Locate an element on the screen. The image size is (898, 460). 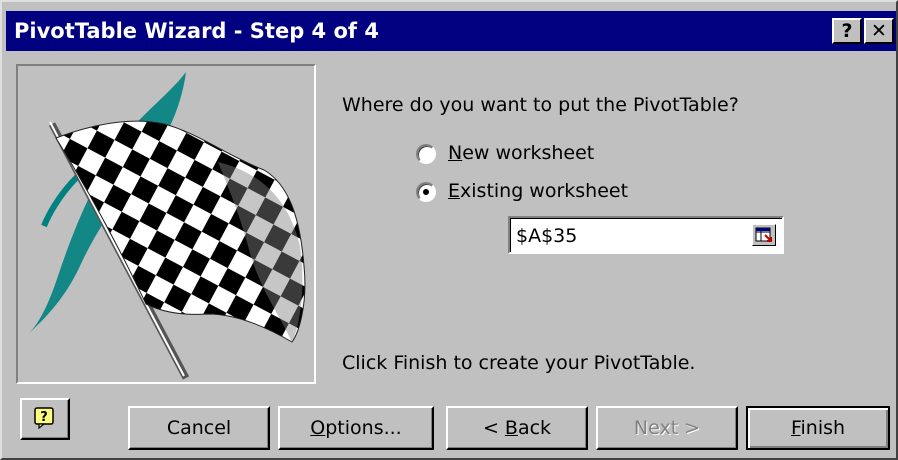
finish-text: inish is located at coordinates (823, 428).